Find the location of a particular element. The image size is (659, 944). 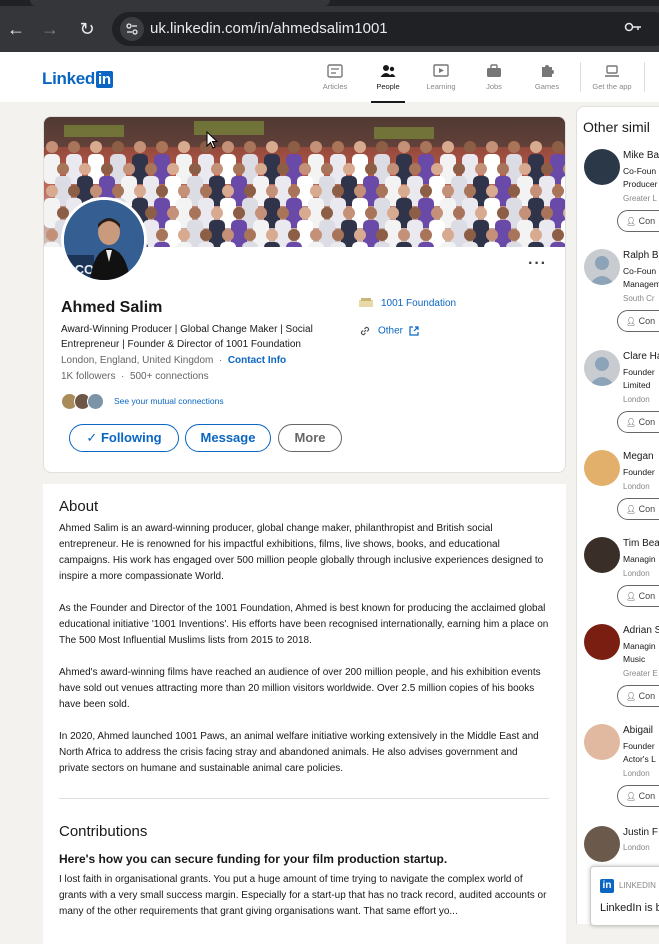

nav-jobs: Jobs is located at coordinates (494, 77).